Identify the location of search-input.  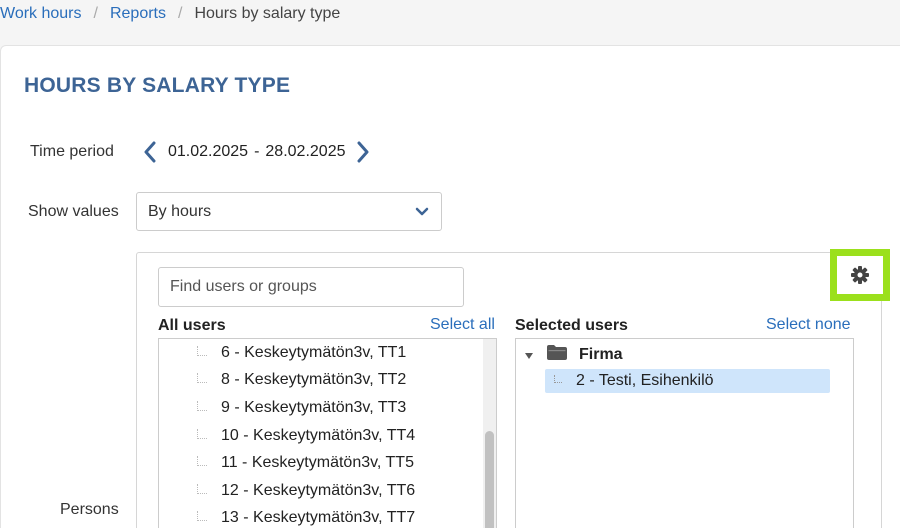
(311, 287).